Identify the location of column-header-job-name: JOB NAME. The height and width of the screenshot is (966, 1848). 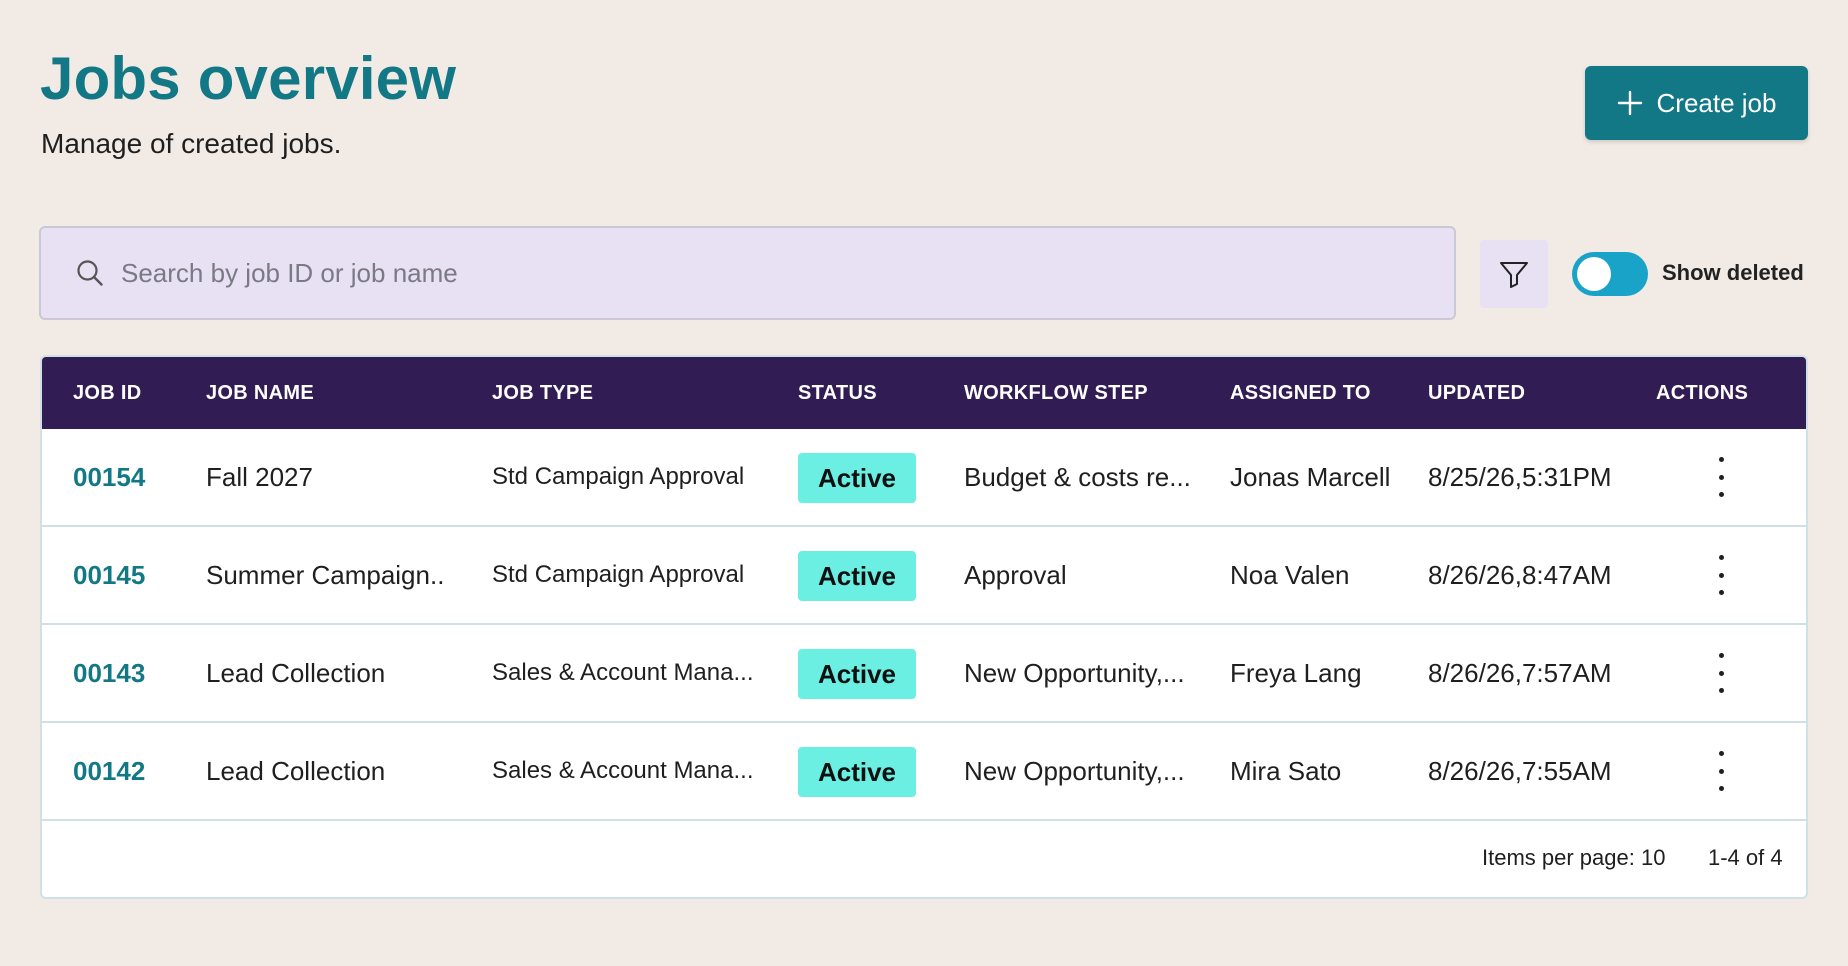
(260, 393).